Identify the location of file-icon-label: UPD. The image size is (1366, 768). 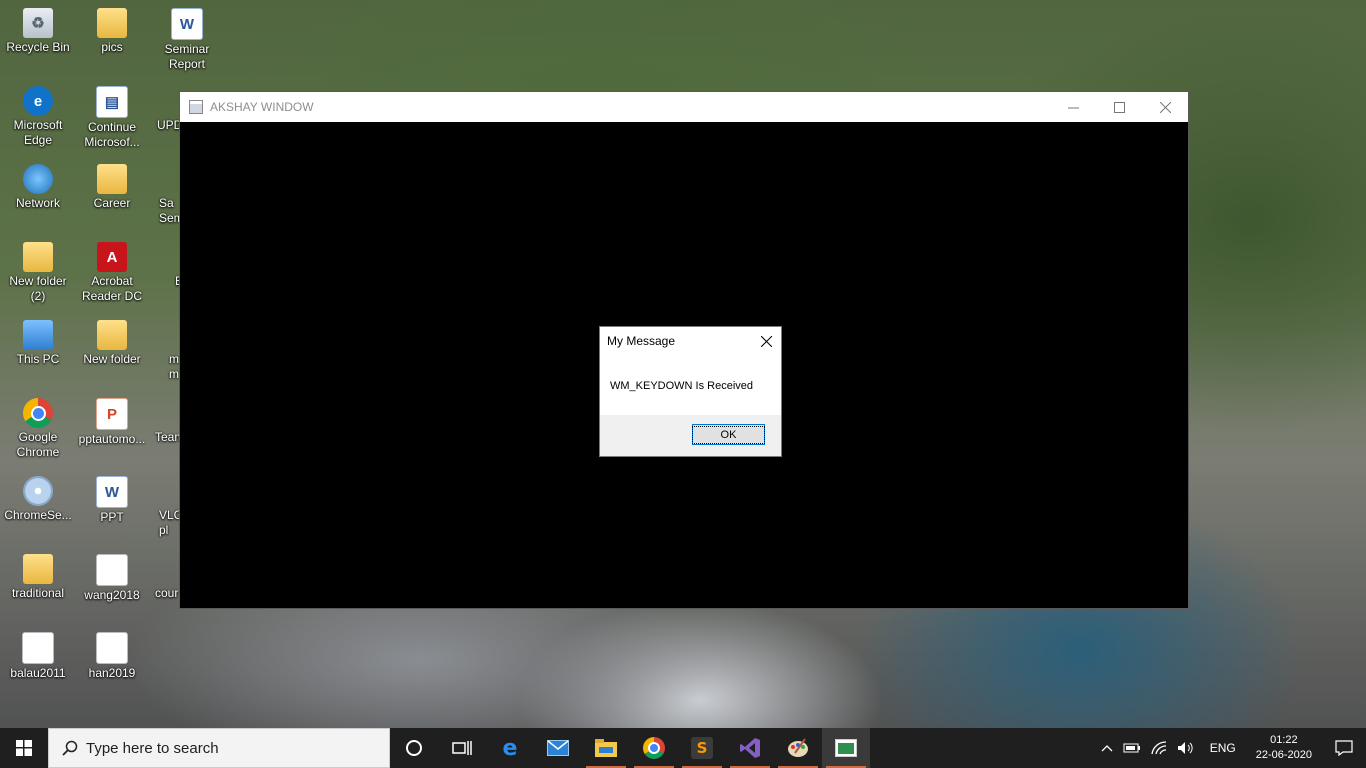
(170, 125).